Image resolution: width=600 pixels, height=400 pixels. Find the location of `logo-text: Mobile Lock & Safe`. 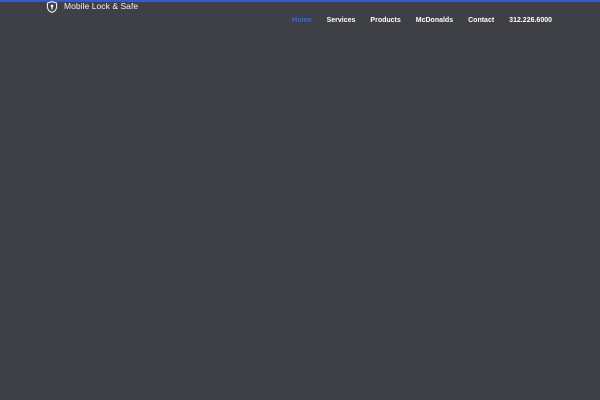

logo-text: Mobile Lock & Safe is located at coordinates (101, 6).